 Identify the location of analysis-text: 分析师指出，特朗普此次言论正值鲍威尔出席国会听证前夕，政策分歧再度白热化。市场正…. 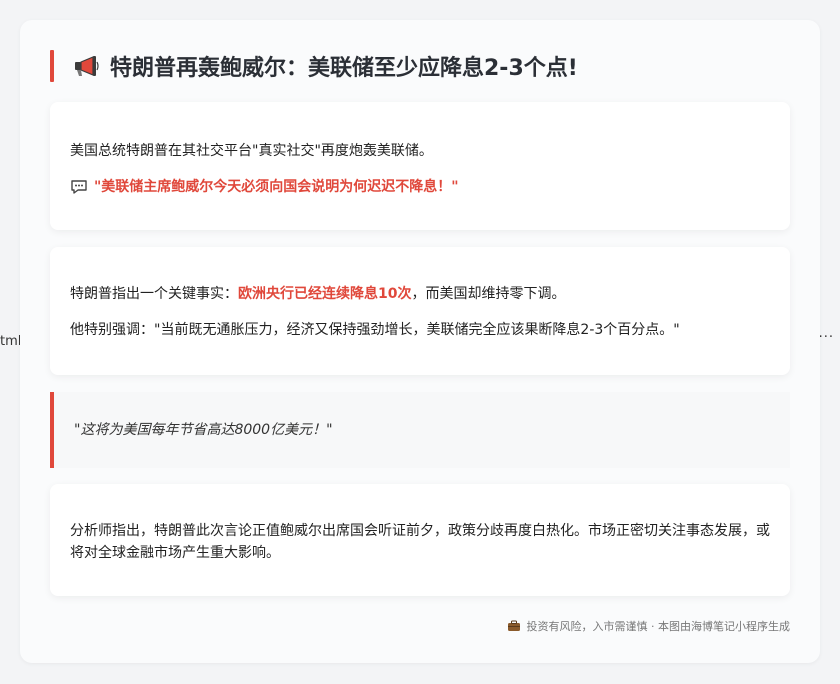
(420, 542).